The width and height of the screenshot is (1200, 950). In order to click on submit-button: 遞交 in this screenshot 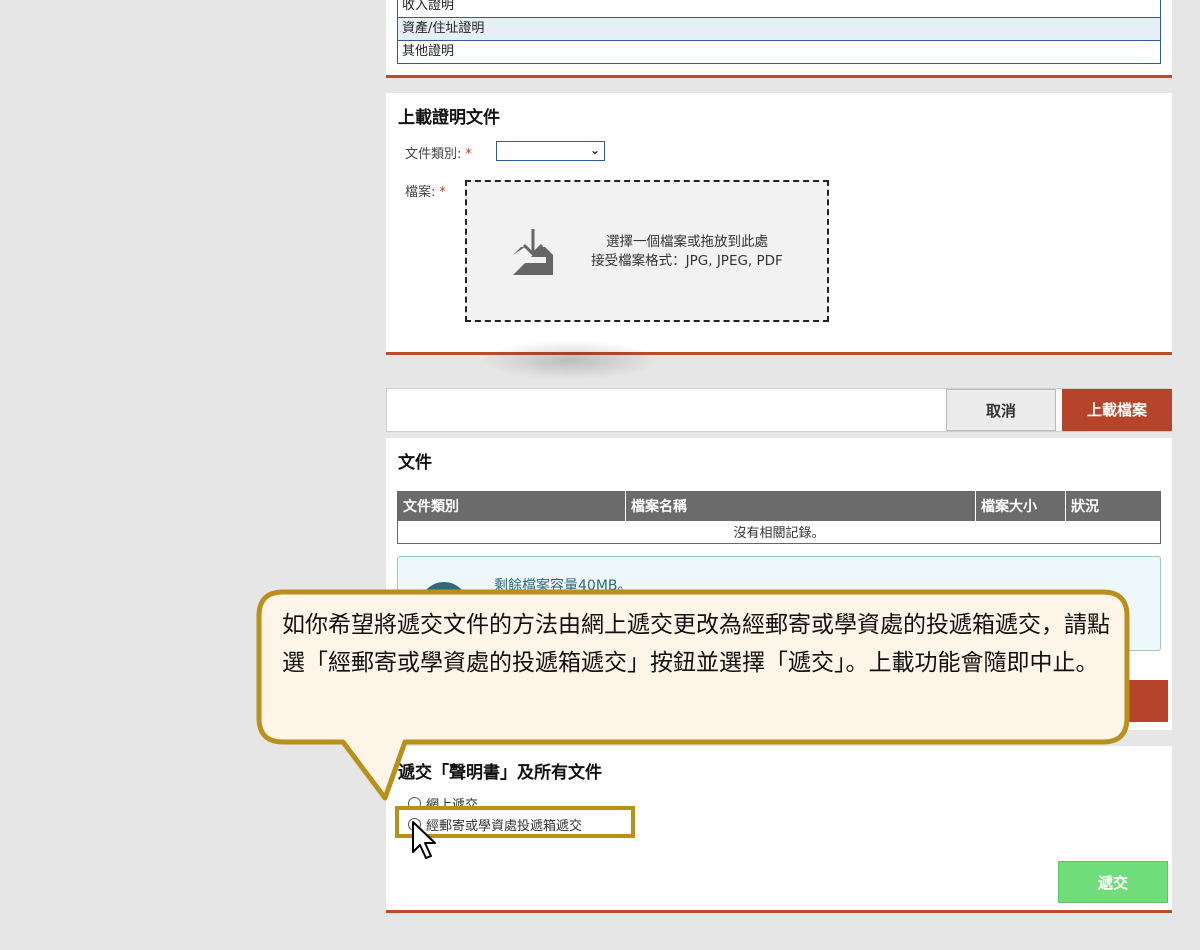, I will do `click(1113, 882)`.